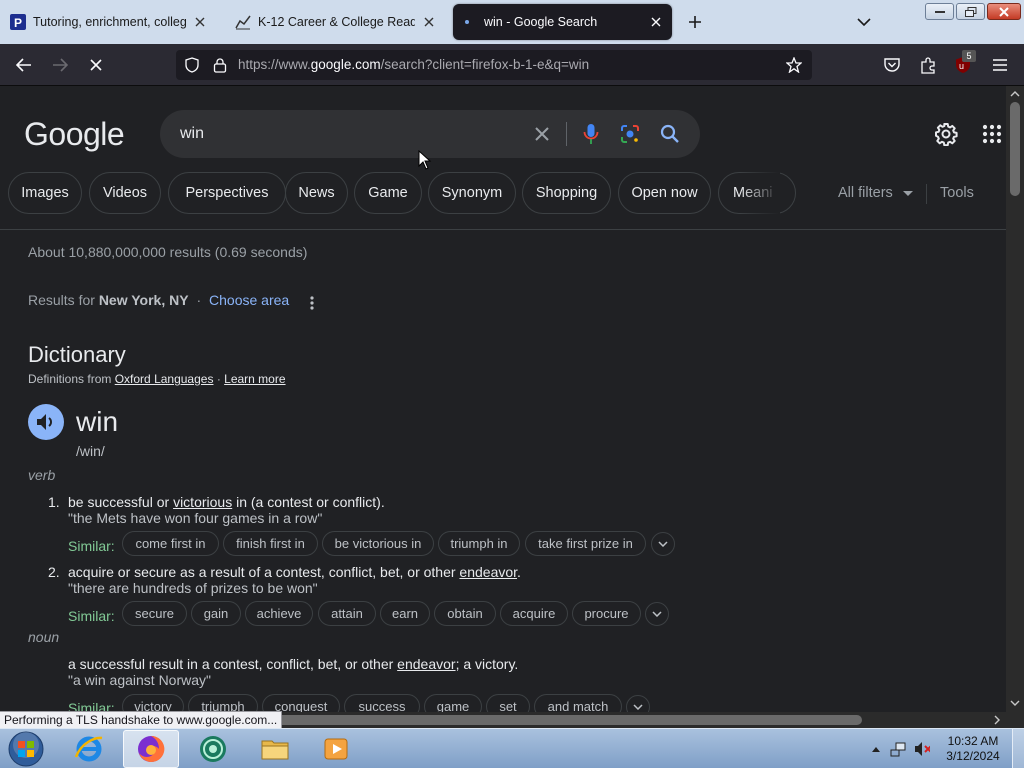 This screenshot has width=1024, height=768. Describe the element at coordinates (585, 543) in the screenshot. I see `synonym-pill: take first prize in` at that location.